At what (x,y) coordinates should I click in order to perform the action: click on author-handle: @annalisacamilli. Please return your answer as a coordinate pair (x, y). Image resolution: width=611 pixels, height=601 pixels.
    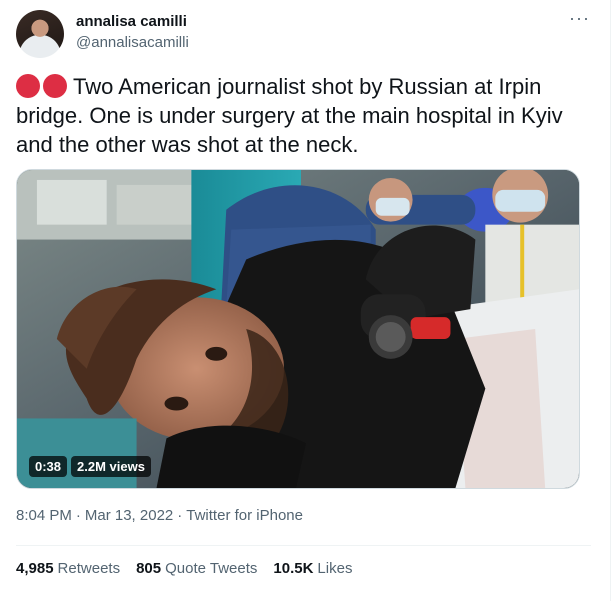
    Looking at the image, I should click on (132, 42).